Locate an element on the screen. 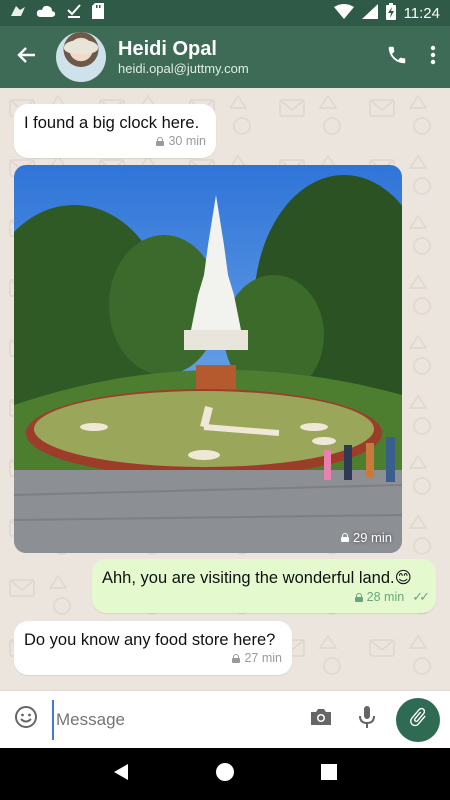 The height and width of the screenshot is (800, 450). nav-back-button is located at coordinates (121, 774).